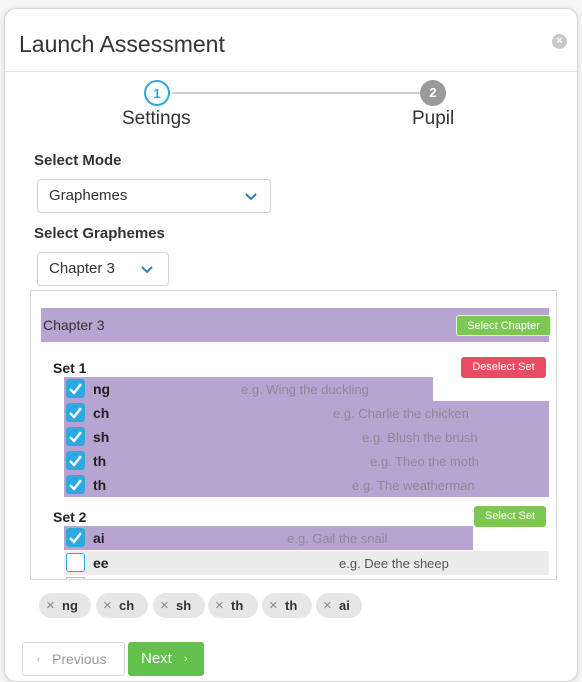  What do you see at coordinates (73, 659) in the screenshot?
I see `previous-button: ‹ Previous` at bounding box center [73, 659].